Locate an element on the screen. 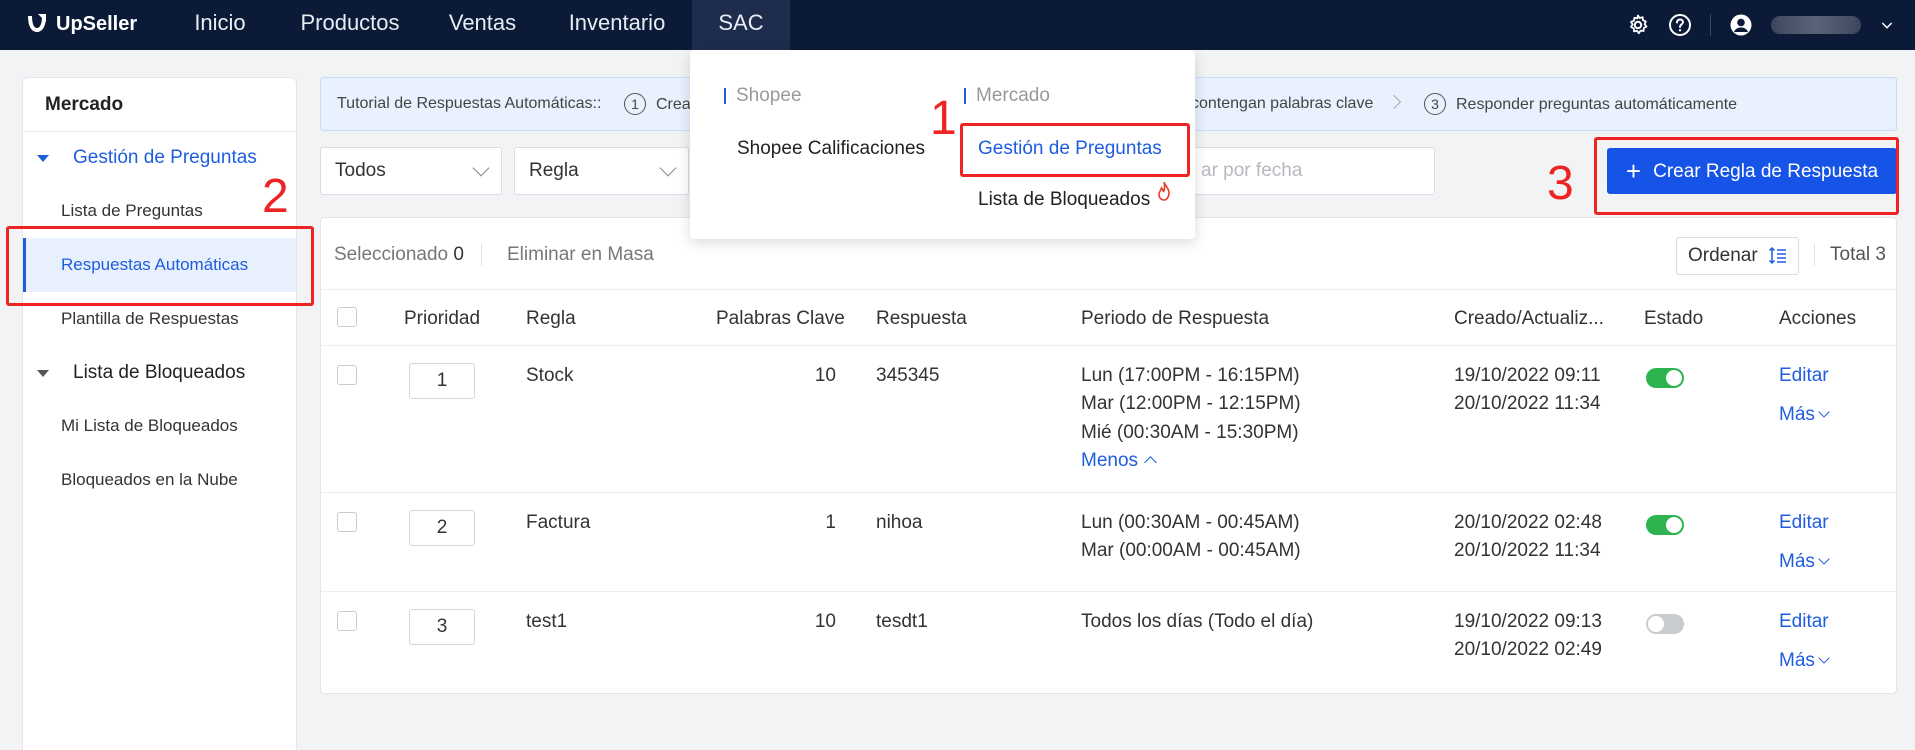 The height and width of the screenshot is (750, 1915). rule-select-value: Regla is located at coordinates (554, 170).